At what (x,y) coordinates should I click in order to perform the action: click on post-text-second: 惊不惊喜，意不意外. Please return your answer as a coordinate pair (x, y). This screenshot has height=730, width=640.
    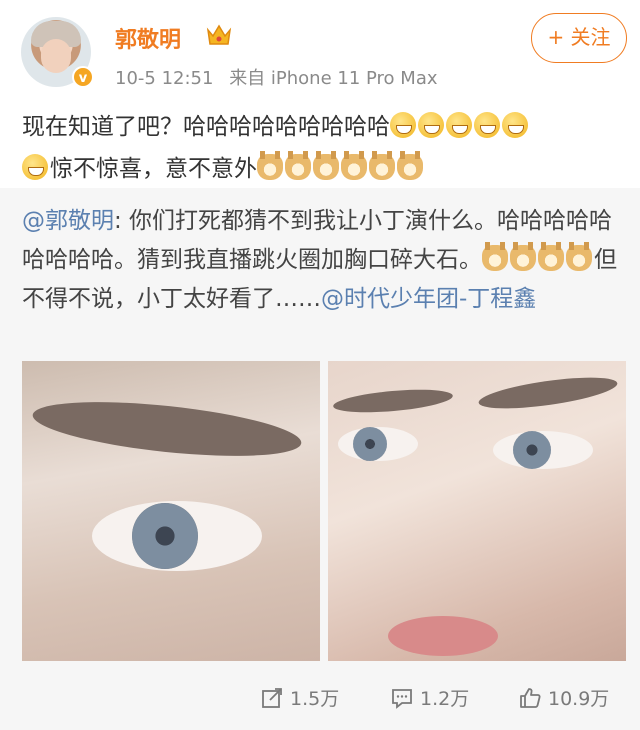
    Looking at the image, I should click on (153, 169).